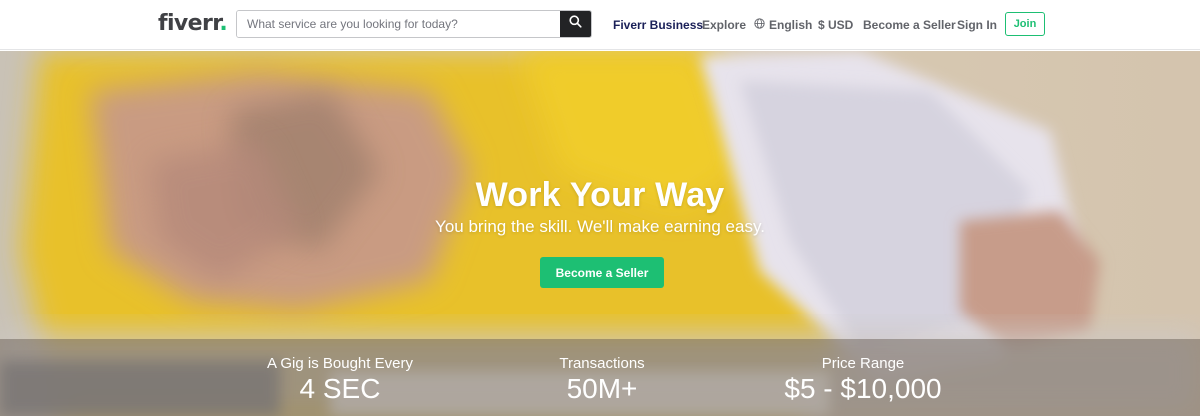 This screenshot has width=1200, height=416. What do you see at coordinates (1025, 24) in the screenshot?
I see `join-button: Join` at bounding box center [1025, 24].